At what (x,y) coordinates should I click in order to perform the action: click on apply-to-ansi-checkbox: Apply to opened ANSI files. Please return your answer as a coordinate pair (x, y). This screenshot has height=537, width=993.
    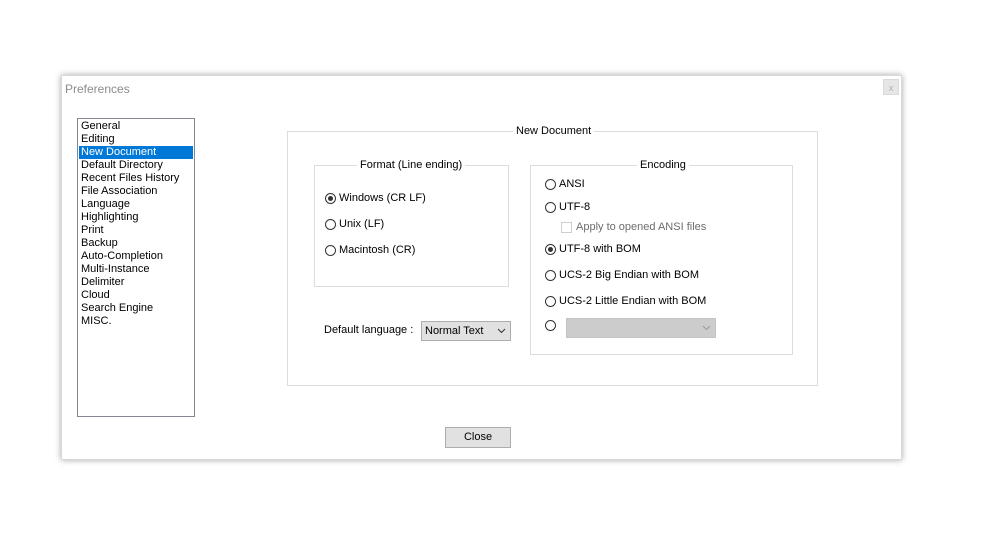
    Looking at the image, I should click on (633, 227).